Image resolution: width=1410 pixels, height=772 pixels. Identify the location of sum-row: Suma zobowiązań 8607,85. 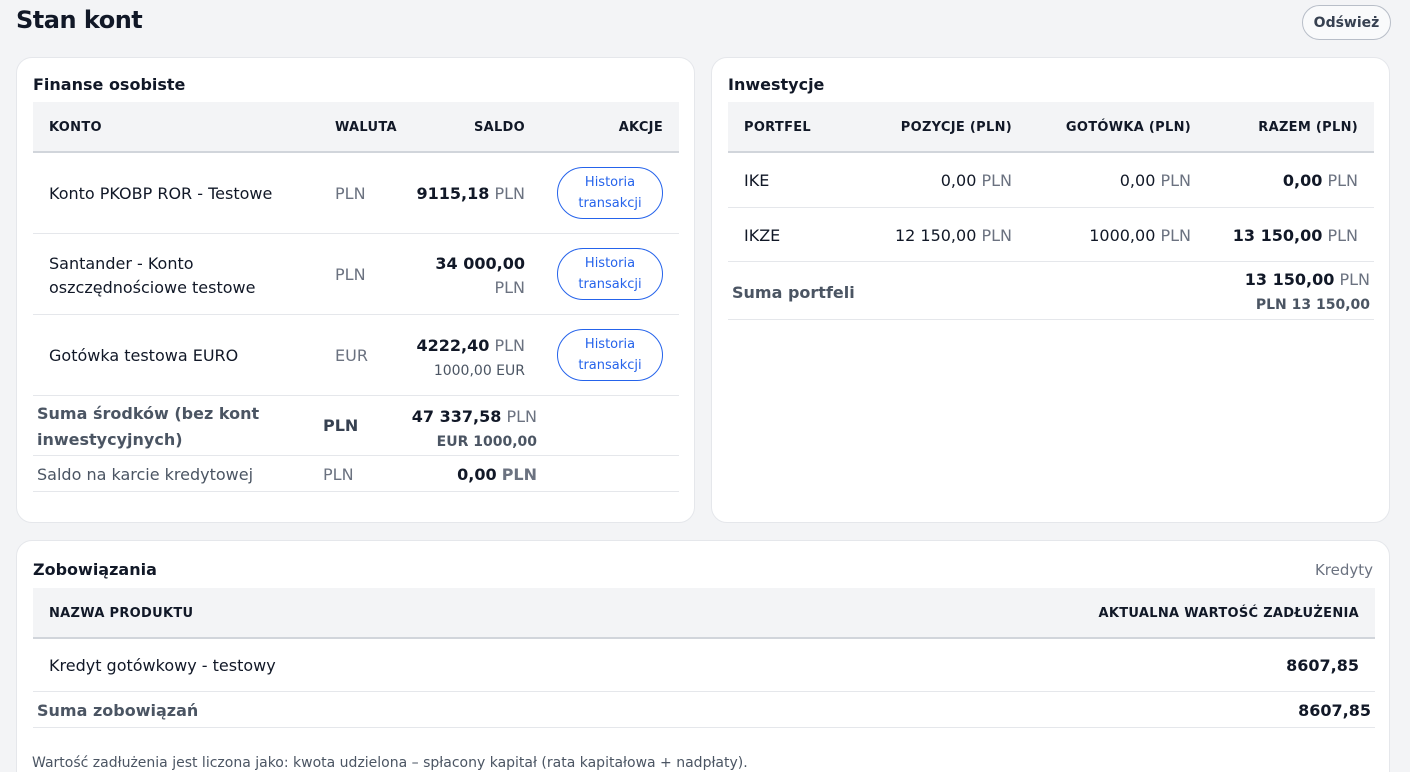
(704, 710).